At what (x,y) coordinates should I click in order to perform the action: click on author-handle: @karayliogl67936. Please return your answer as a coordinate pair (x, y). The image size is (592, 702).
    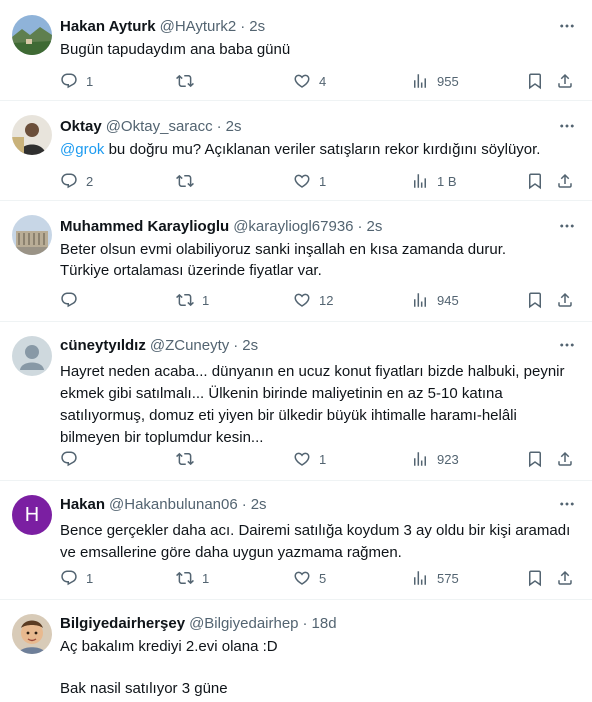
    Looking at the image, I should click on (293, 226).